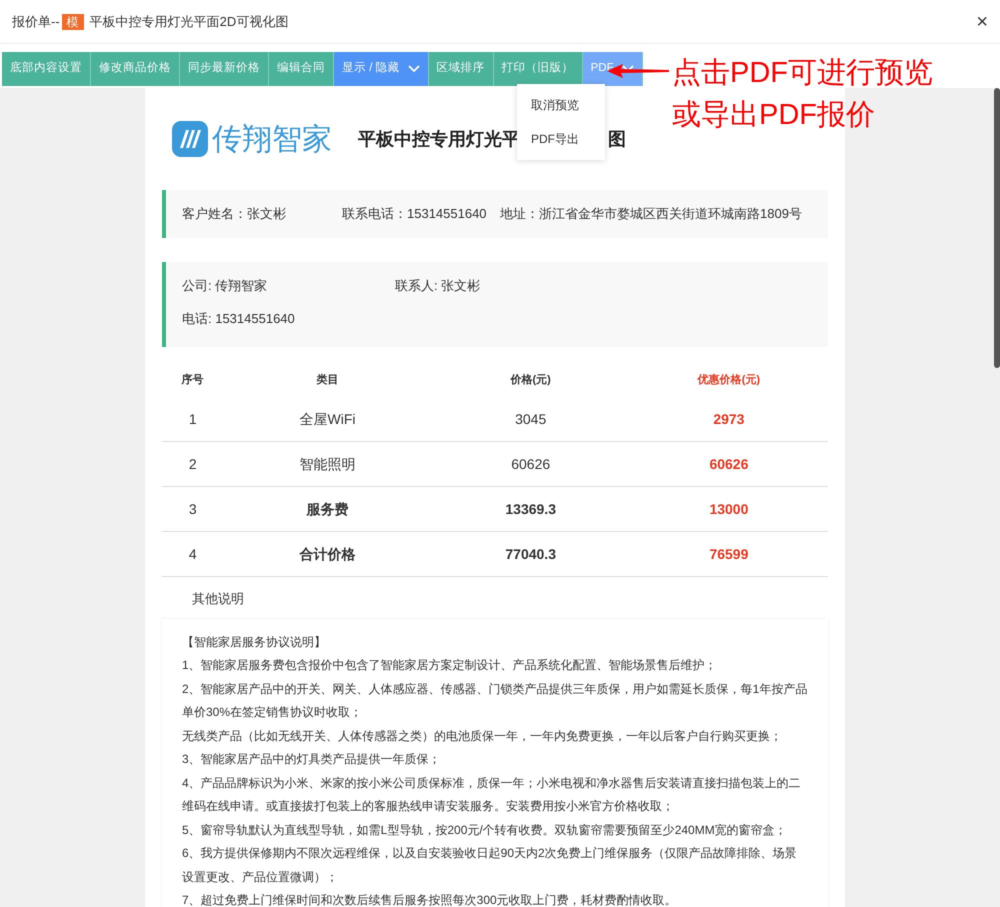  I want to click on close-button: ×, so click(982, 21).